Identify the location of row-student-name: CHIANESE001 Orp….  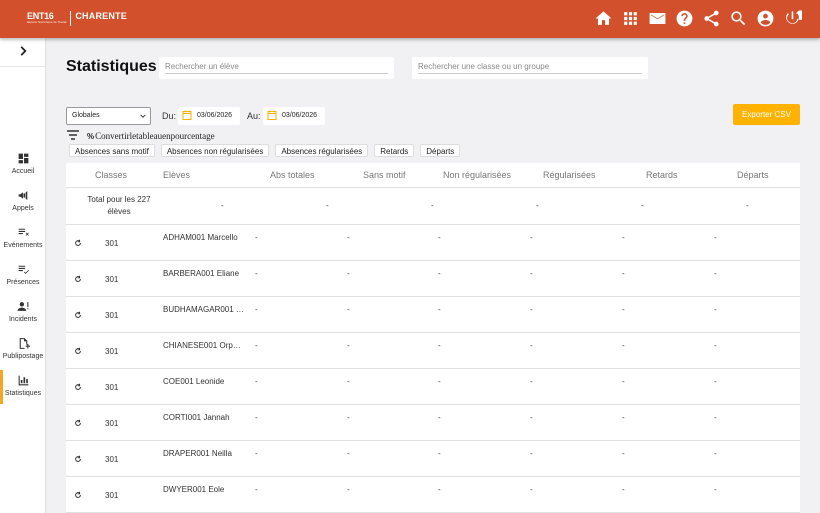
(204, 345).